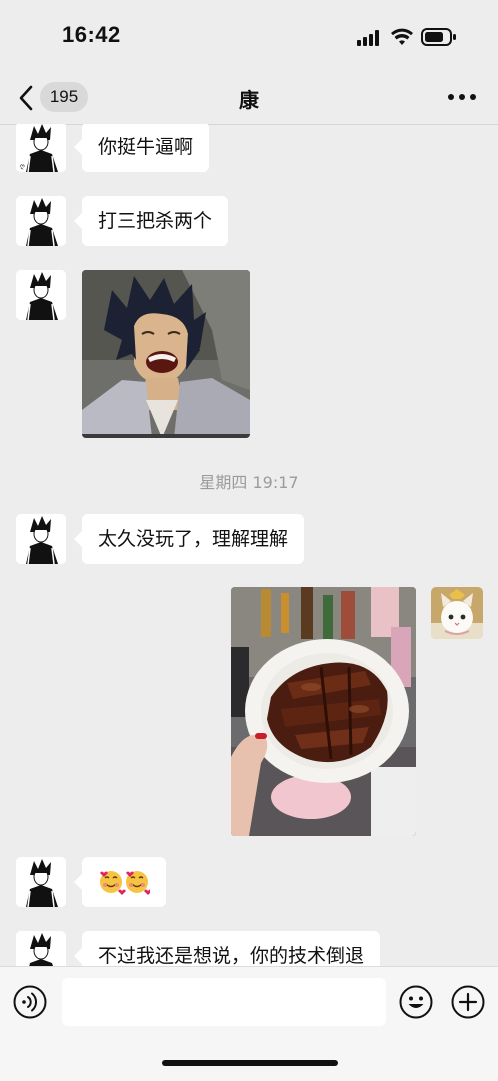 Image resolution: width=498 pixels, height=1081 pixels. I want to click on plus-icon, so click(468, 1002).